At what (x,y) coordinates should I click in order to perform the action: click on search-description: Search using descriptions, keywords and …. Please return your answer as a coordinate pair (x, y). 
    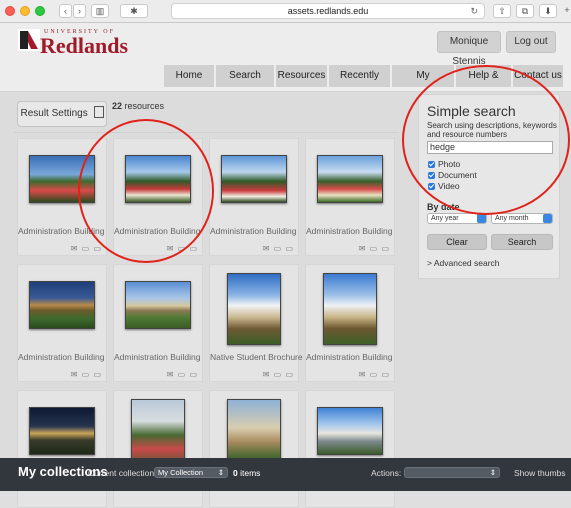
    Looking at the image, I should click on (492, 130).